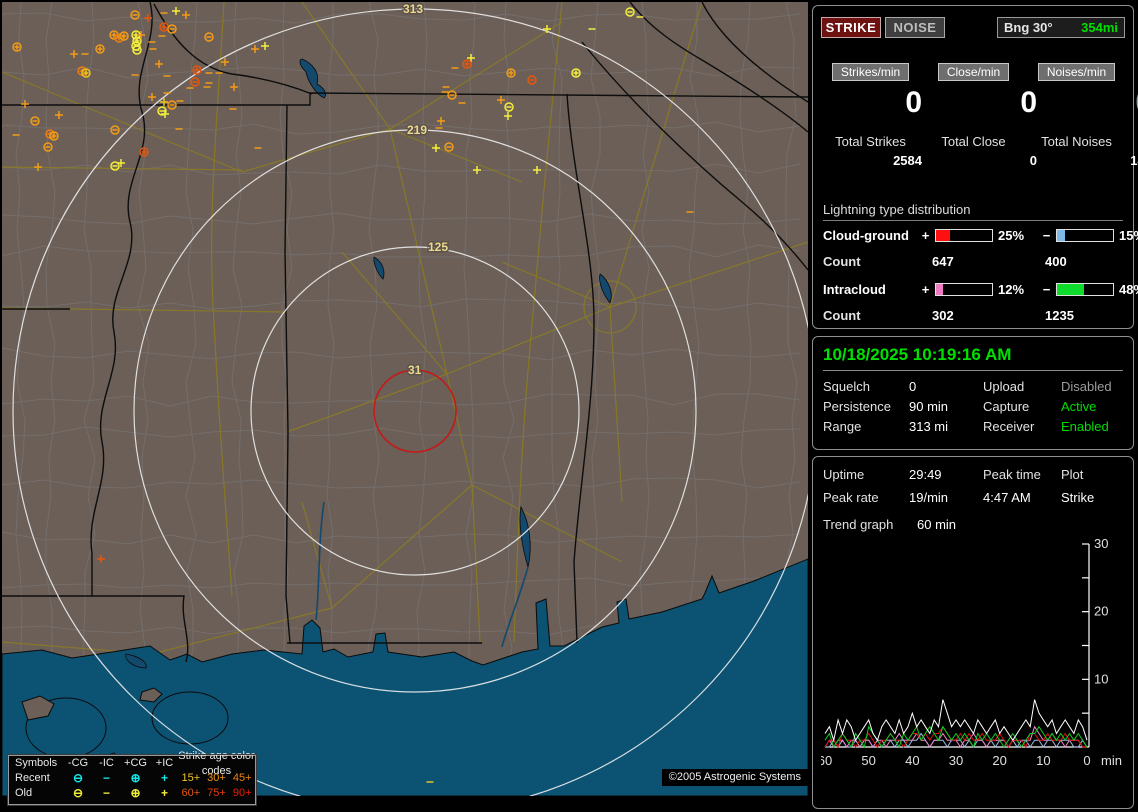 Image resolution: width=1138 pixels, height=812 pixels. What do you see at coordinates (1056, 261) in the screenshot?
I see `neg-cg-count: 400` at bounding box center [1056, 261].